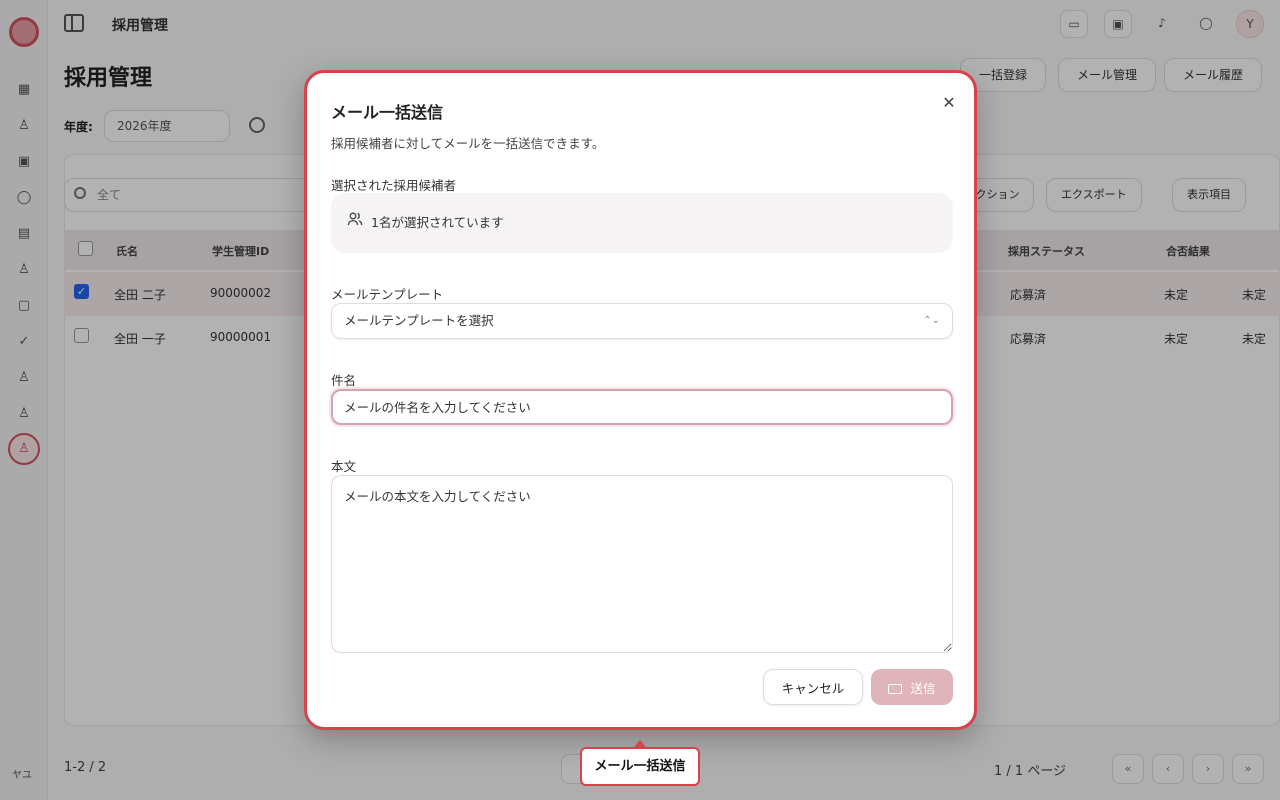 Image resolution: width=1280 pixels, height=800 pixels. I want to click on send-button: 送信, so click(912, 687).